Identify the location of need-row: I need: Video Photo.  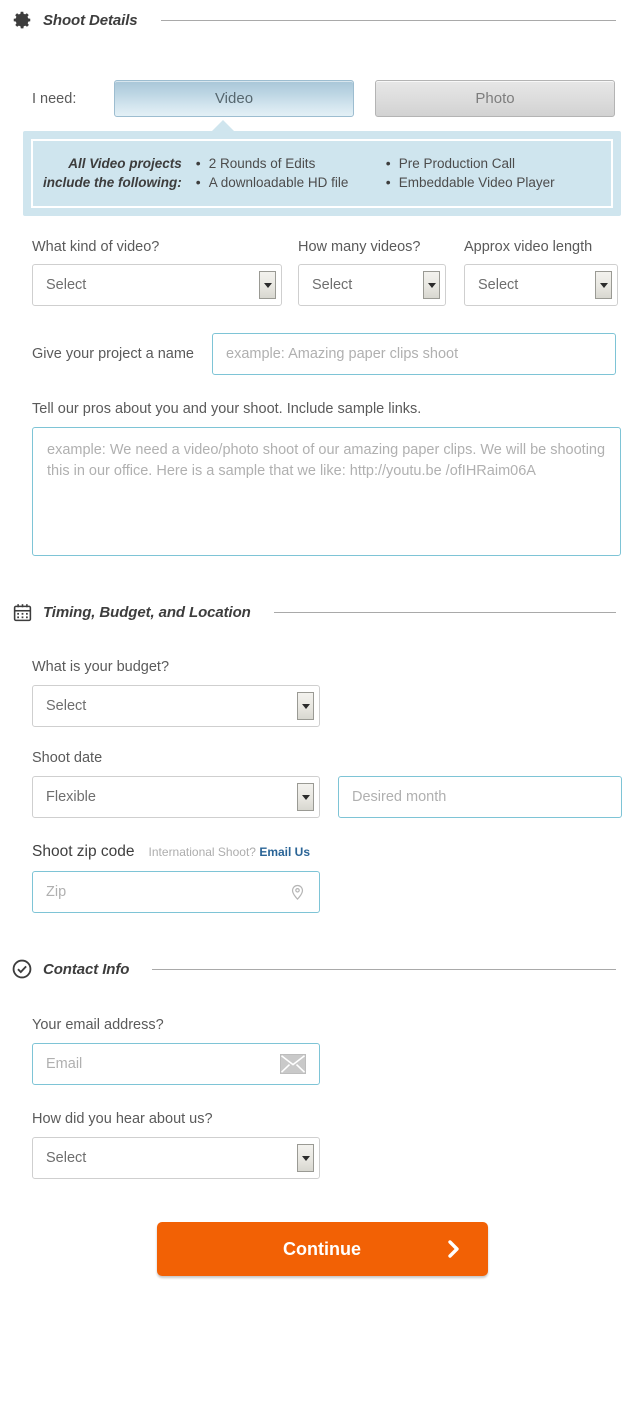
(322, 98).